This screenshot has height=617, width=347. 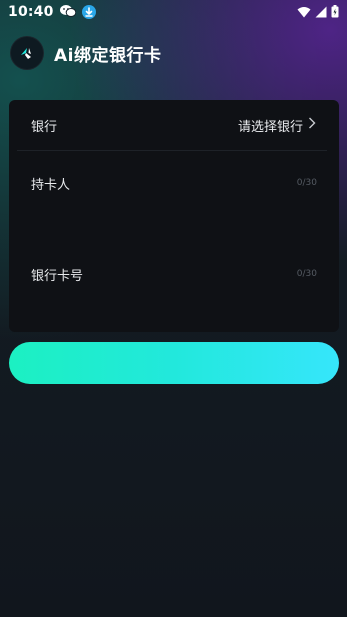 I want to click on page-title: Ai绑定银行卡, so click(x=108, y=55).